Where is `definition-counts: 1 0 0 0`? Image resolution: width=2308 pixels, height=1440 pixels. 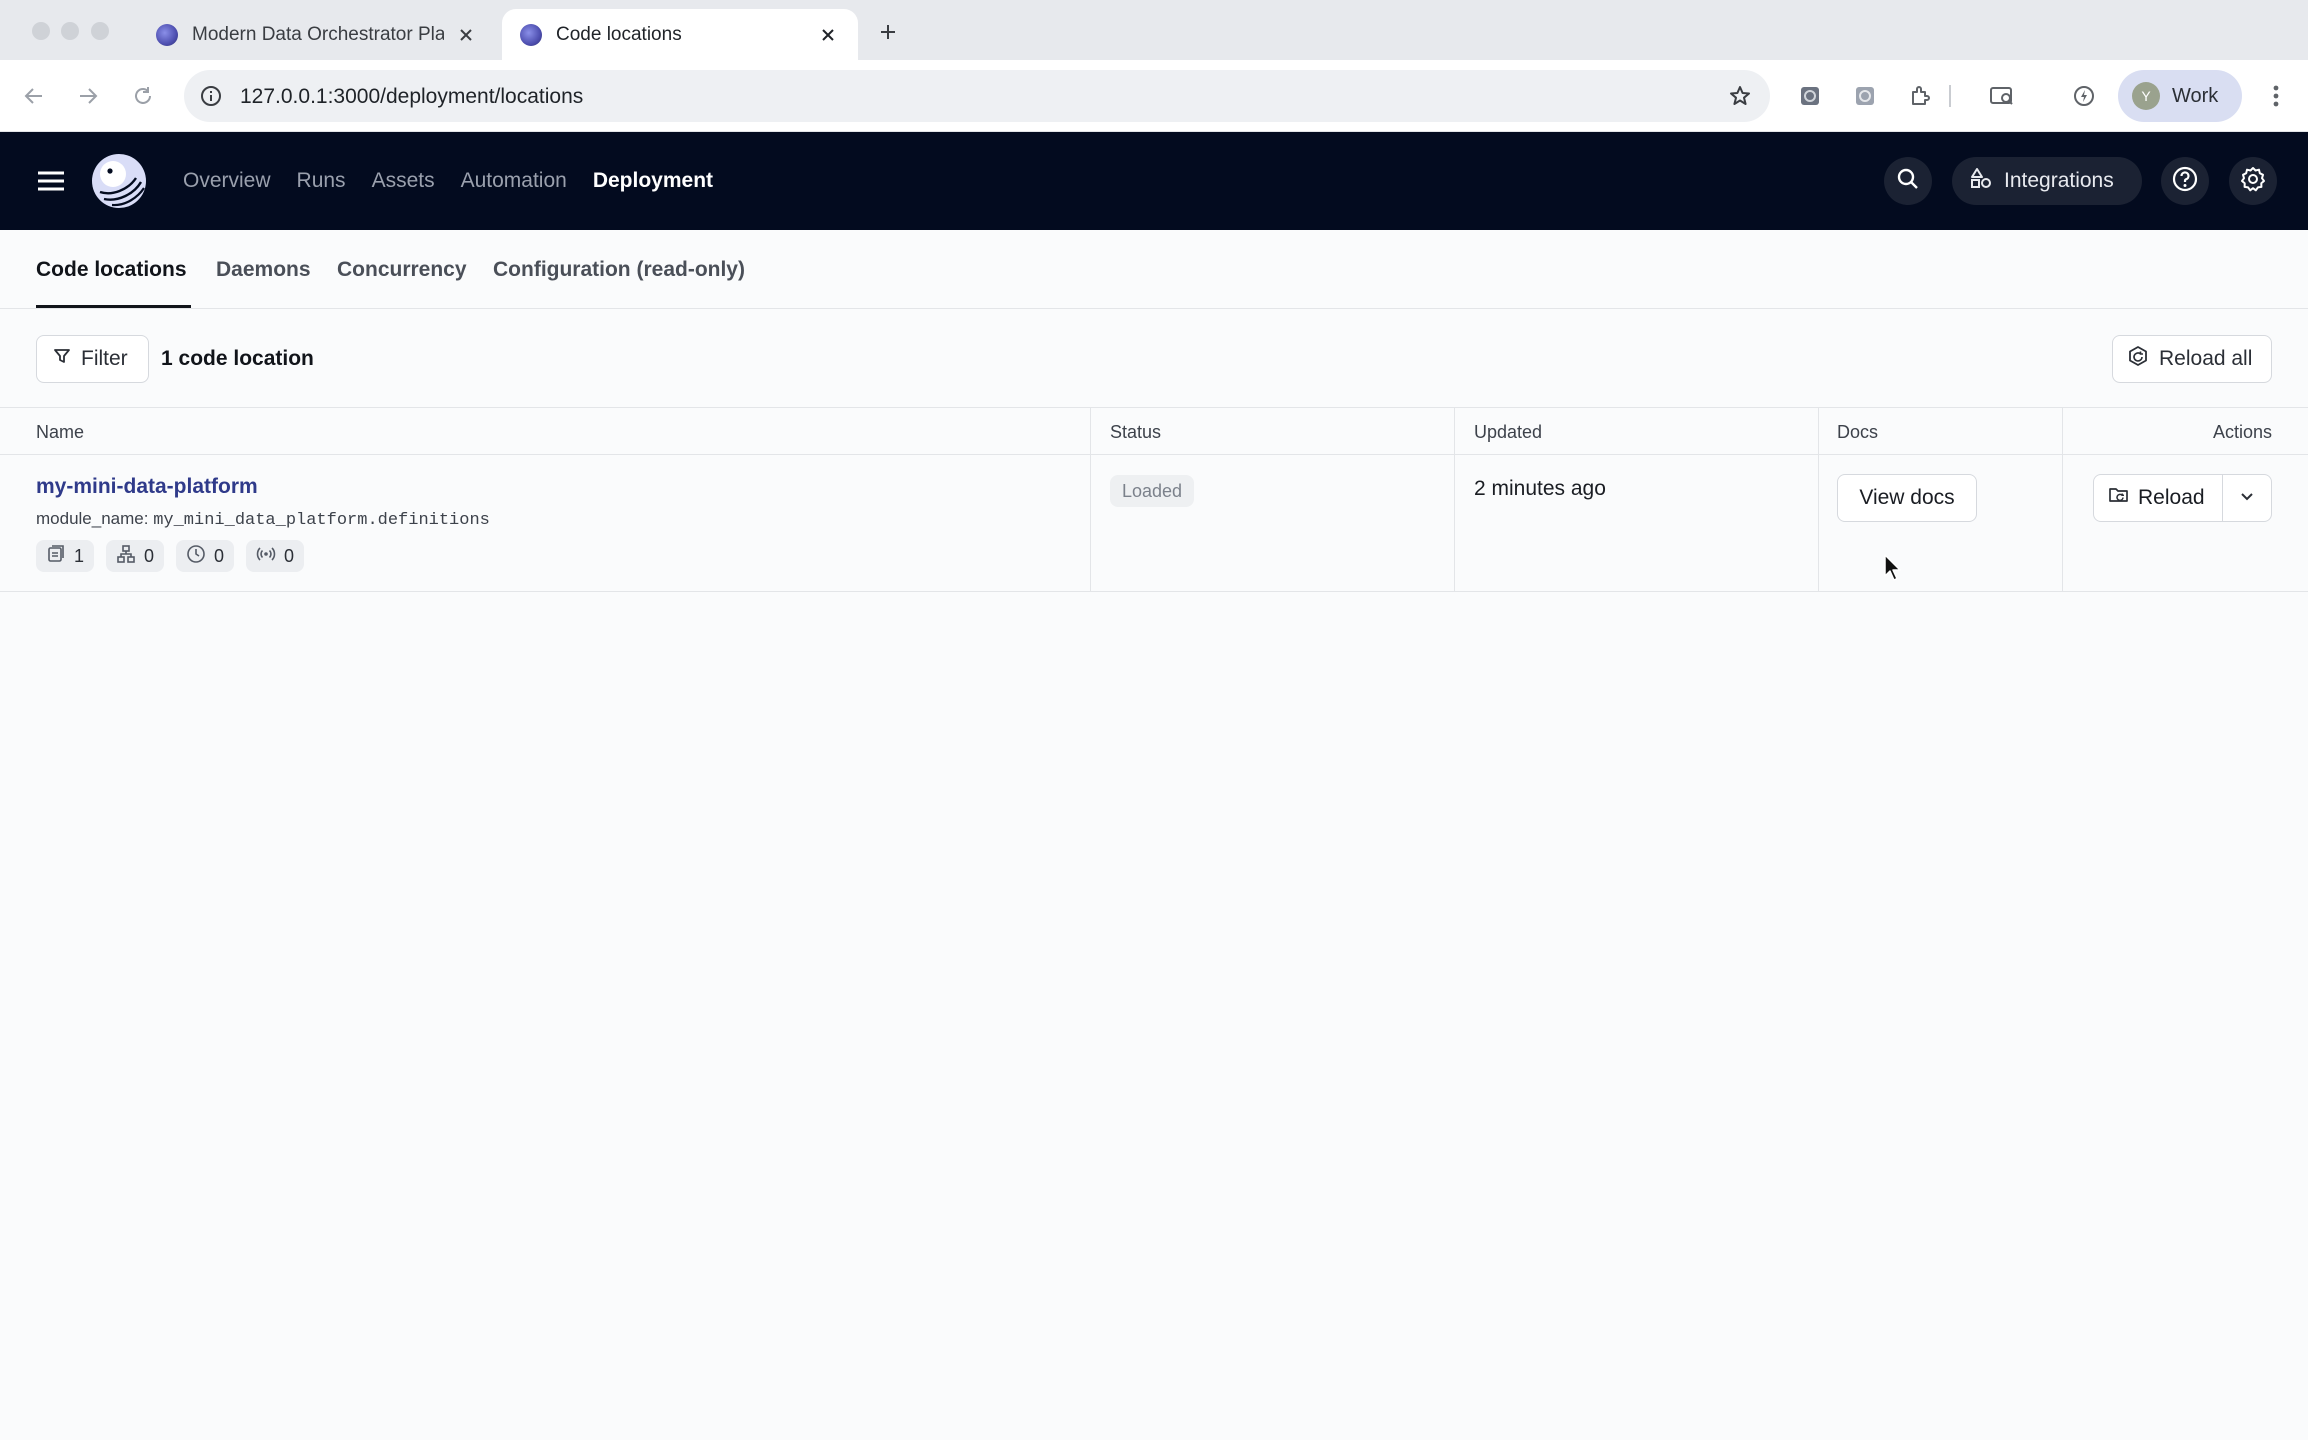
definition-counts: 1 0 0 0 is located at coordinates (170, 556).